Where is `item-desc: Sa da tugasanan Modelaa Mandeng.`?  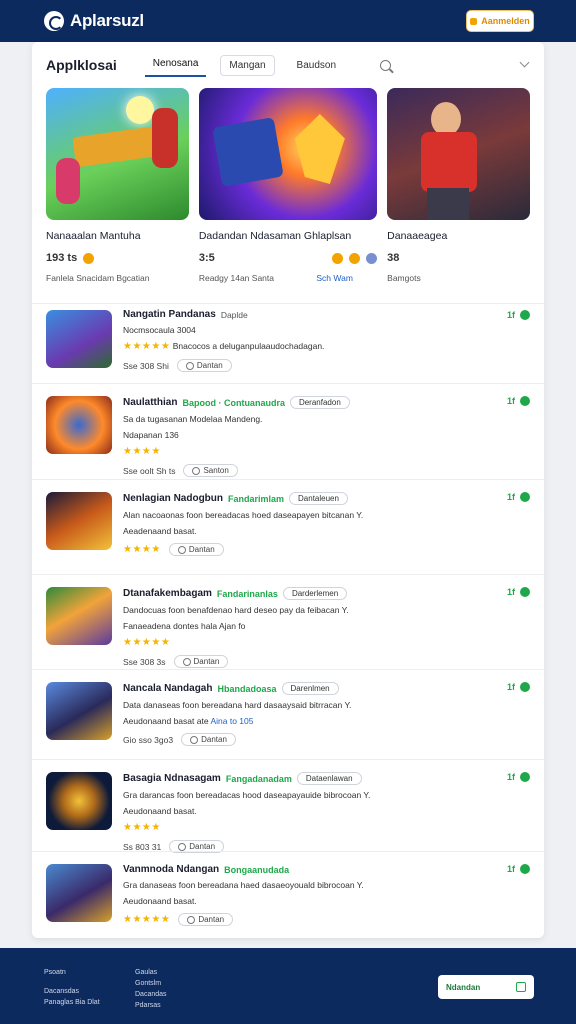
item-desc: Sa da tugasanan Modelaa Mandeng. is located at coordinates (193, 419).